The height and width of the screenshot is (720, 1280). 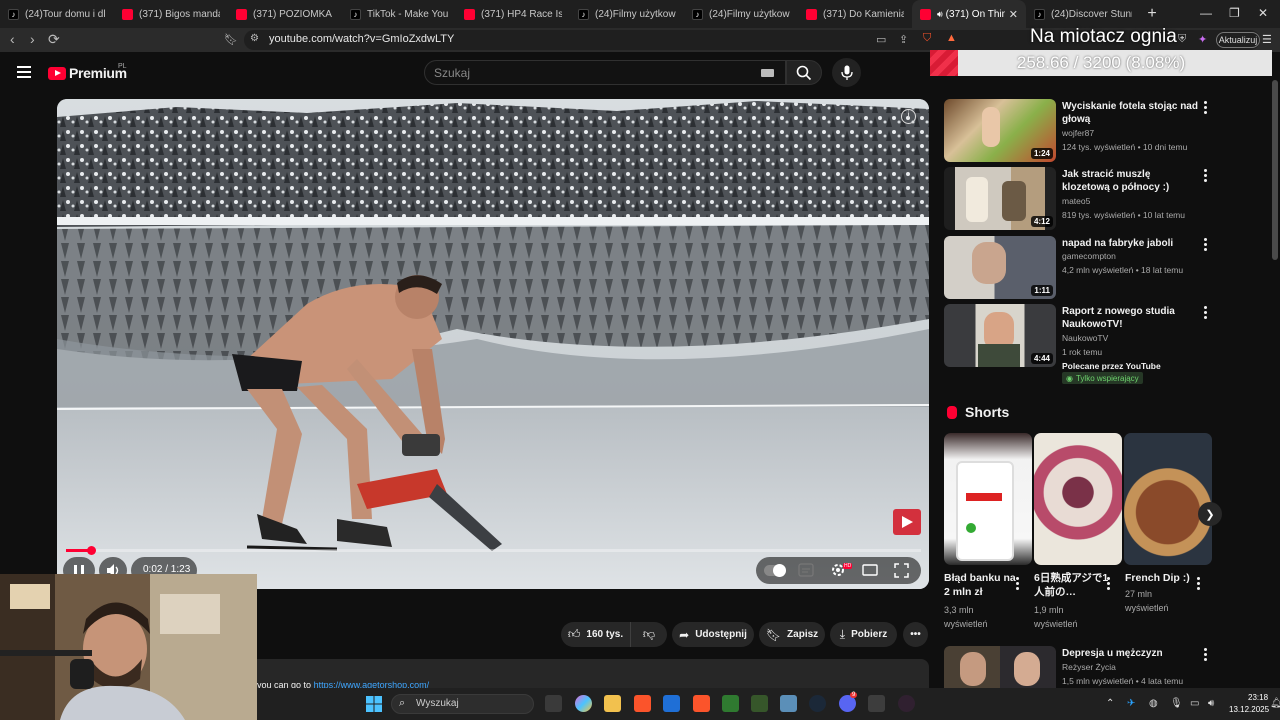 What do you see at coordinates (12, 39) in the screenshot?
I see `back-icon: ‹` at bounding box center [12, 39].